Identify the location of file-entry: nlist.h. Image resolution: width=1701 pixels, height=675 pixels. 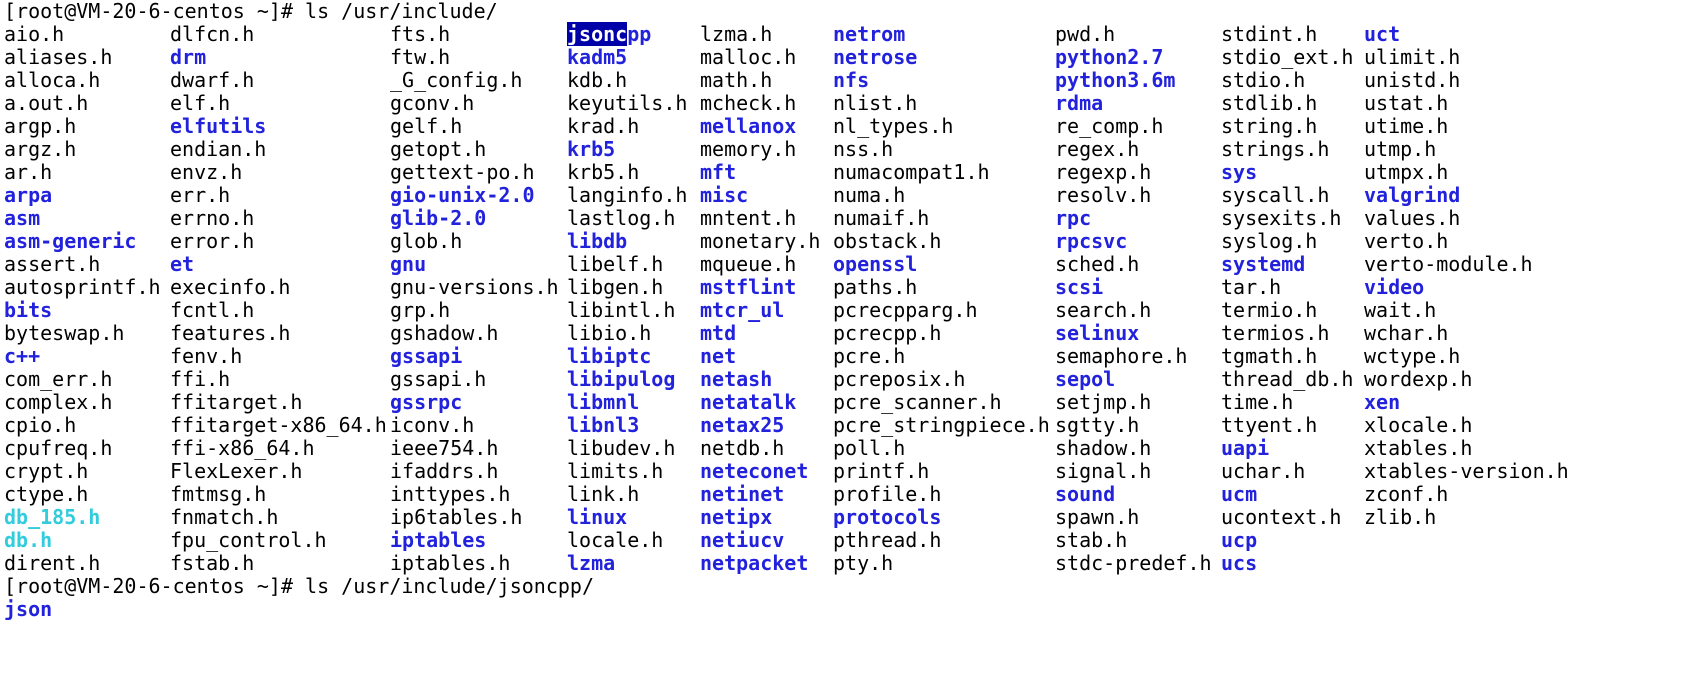
(875, 103).